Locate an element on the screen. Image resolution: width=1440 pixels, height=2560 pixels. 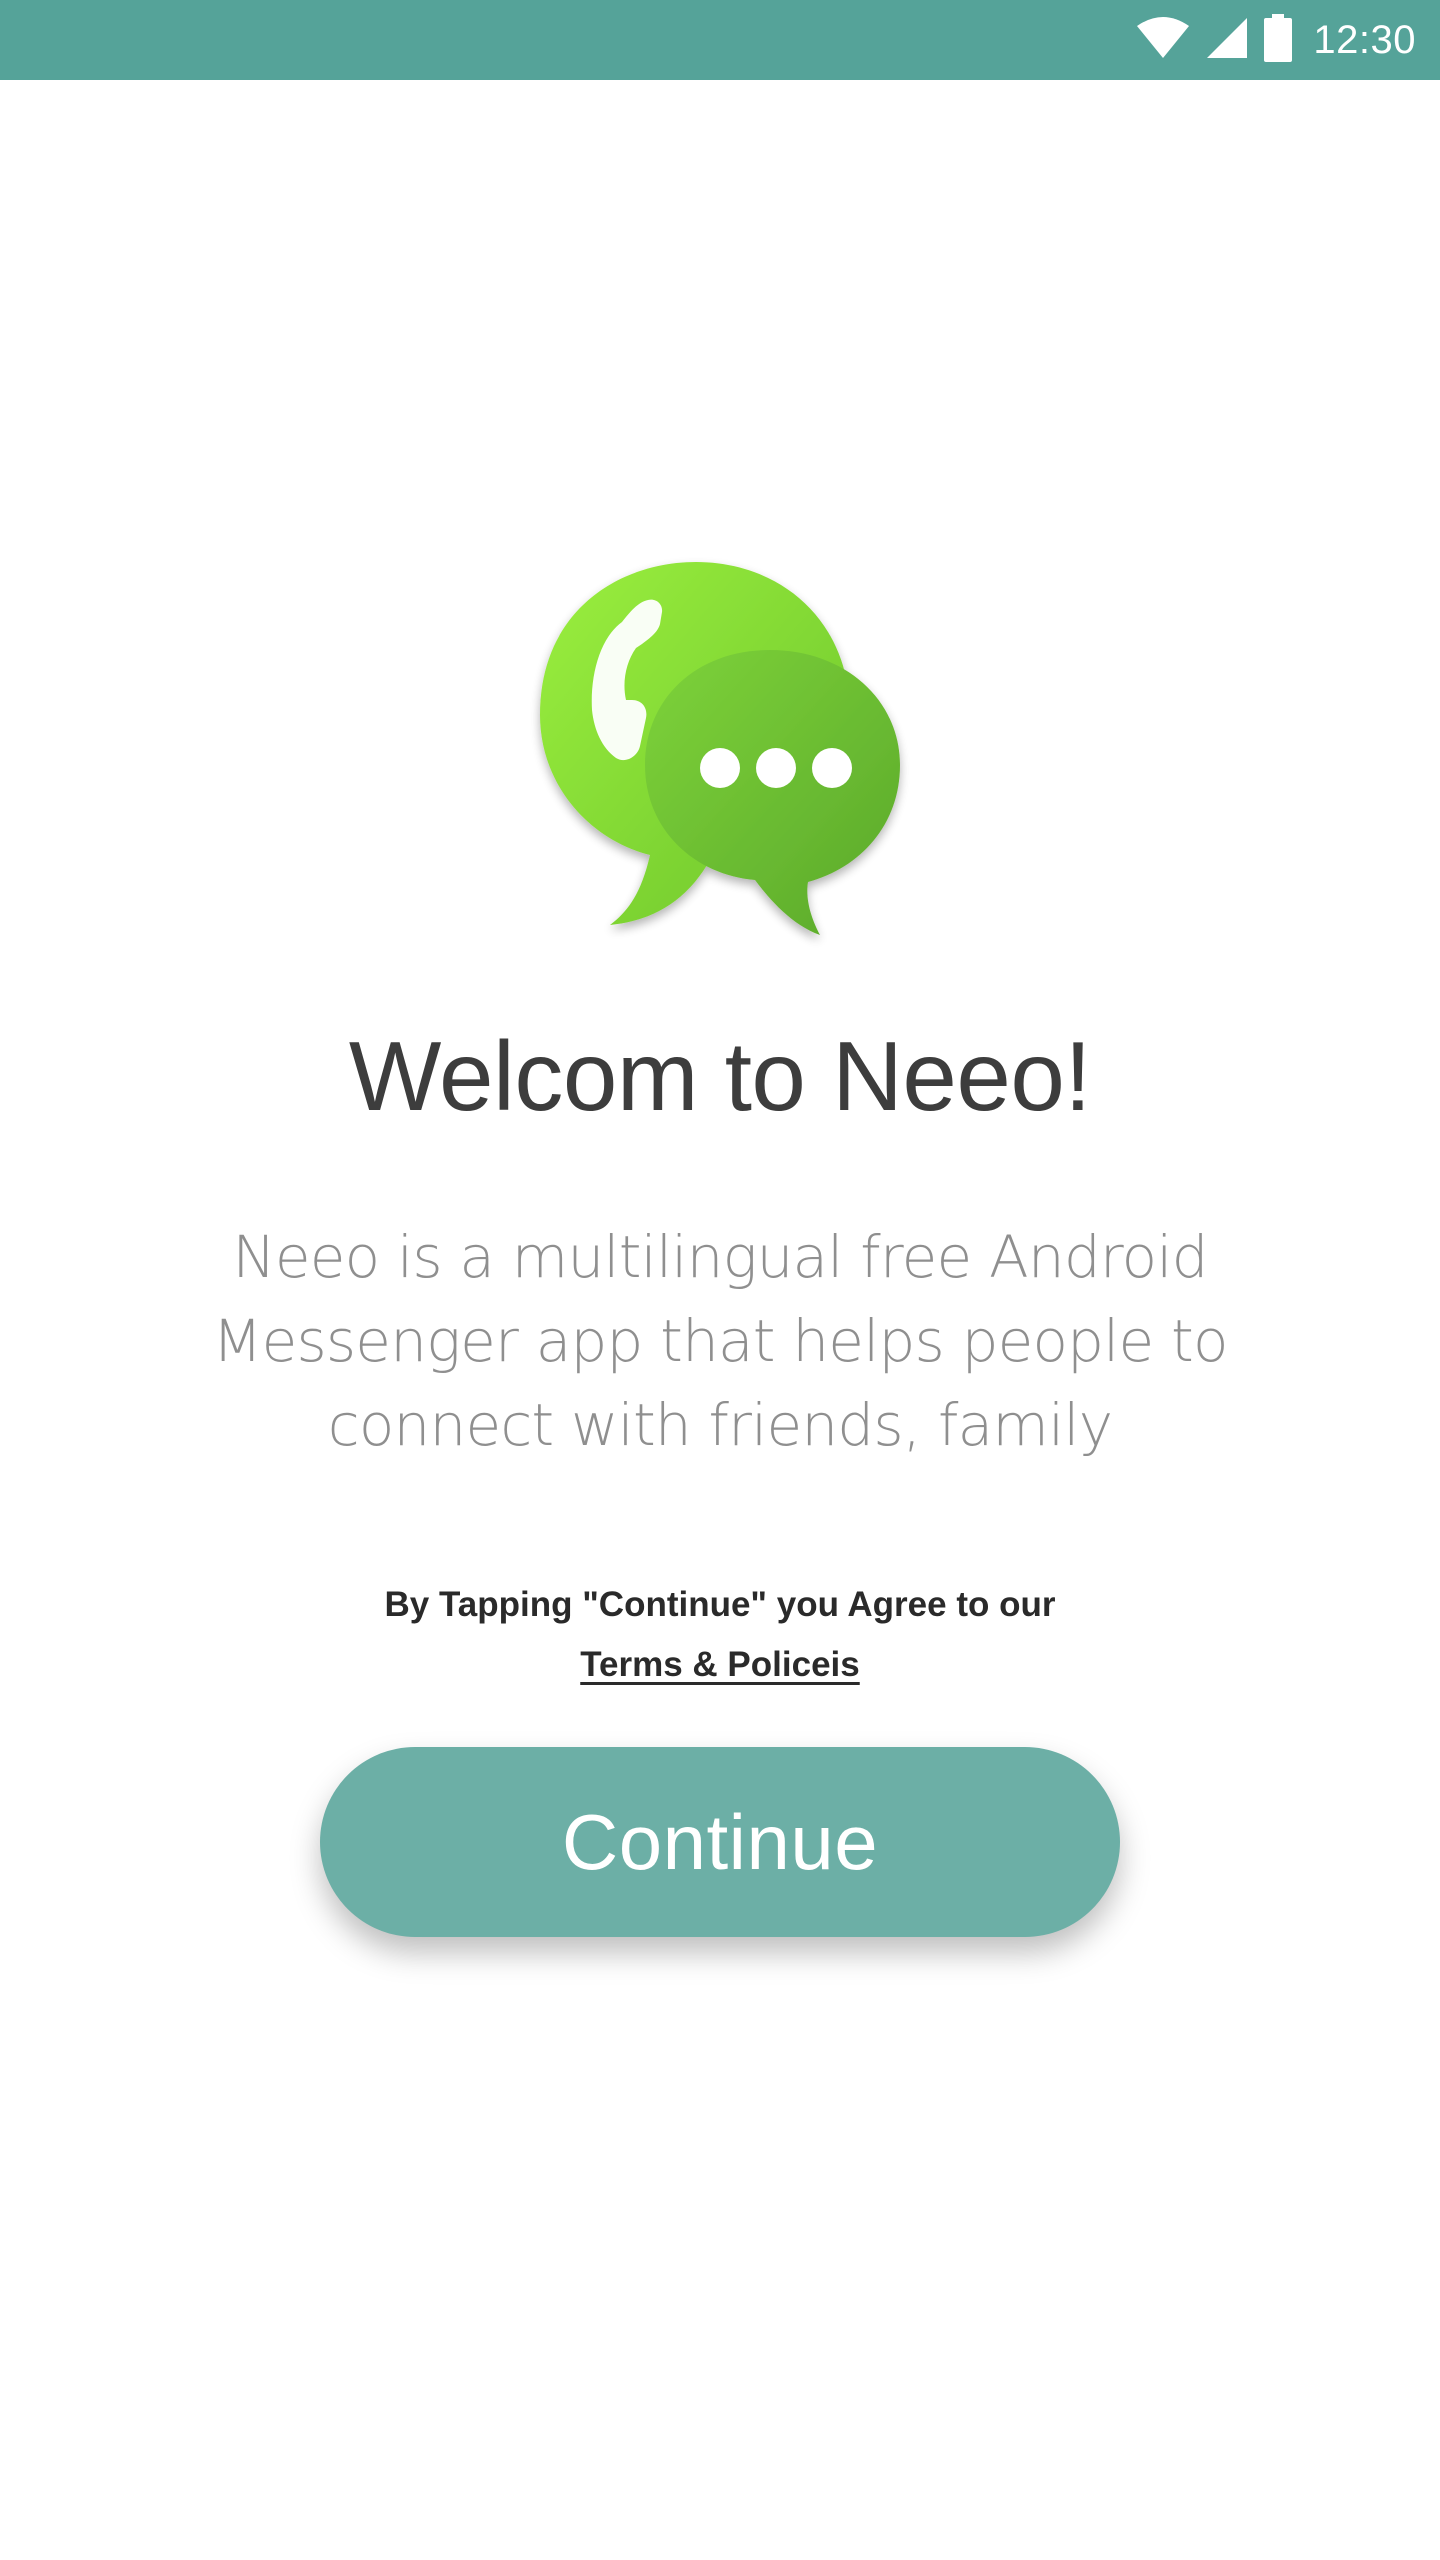
continue-button: Continue is located at coordinates (720, 1842).